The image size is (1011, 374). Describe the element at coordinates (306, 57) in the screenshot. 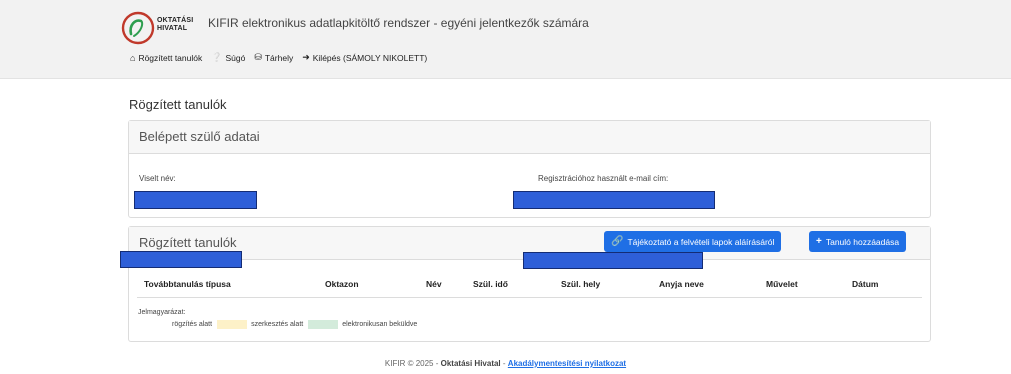

I see `logout-icon: ➜` at that location.